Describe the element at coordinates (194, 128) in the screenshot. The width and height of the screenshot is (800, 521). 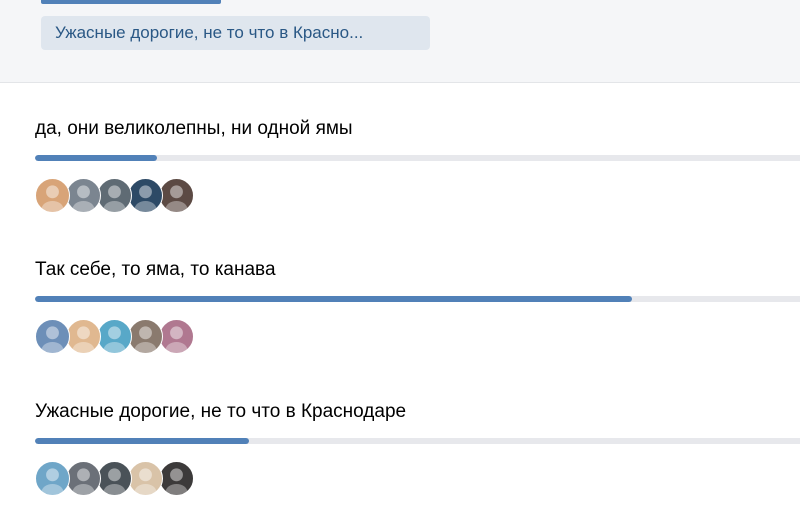
I see `poll-option-label: да, они великолепны, ни одной ямы` at that location.